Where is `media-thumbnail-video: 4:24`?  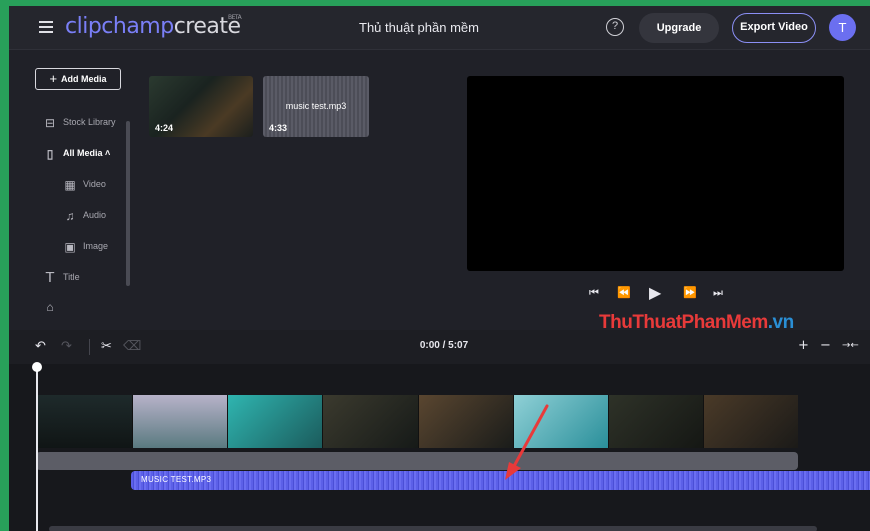
media-thumbnail-video: 4:24 is located at coordinates (201, 106).